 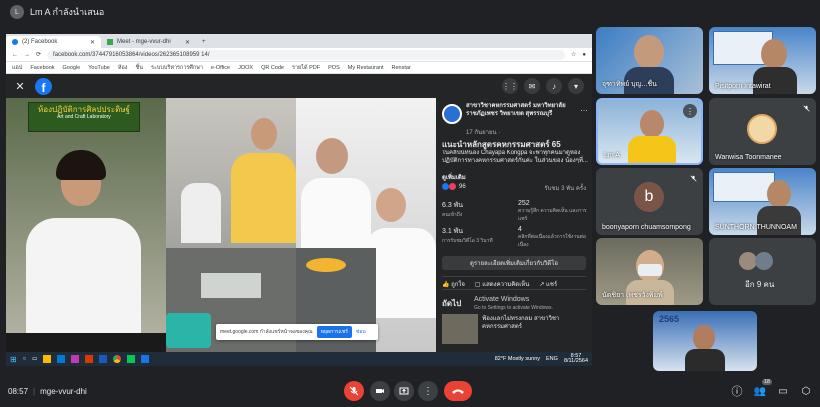 What do you see at coordinates (15, 42) in the screenshot?
I see `facebook-icon` at bounding box center [15, 42].